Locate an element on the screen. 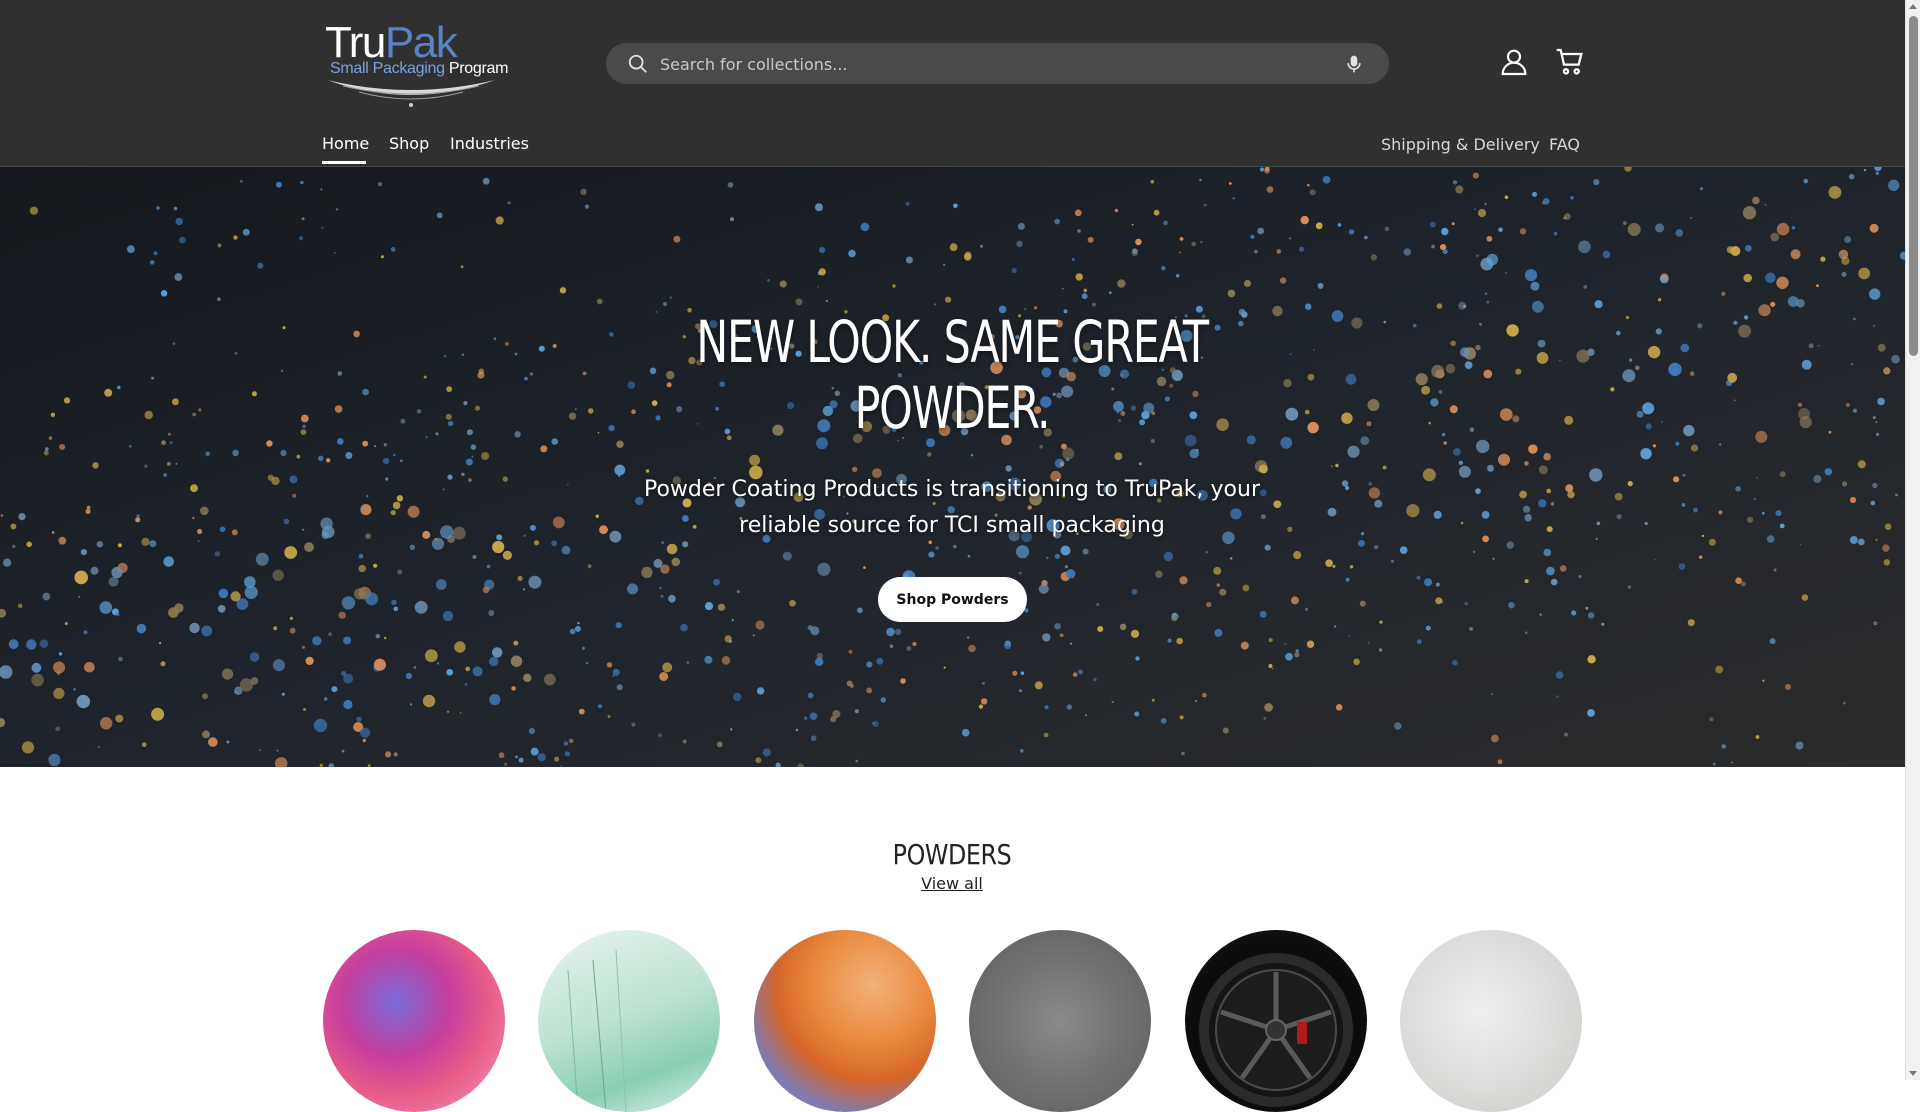 The width and height of the screenshot is (1920, 1112). view-all-link: View all is located at coordinates (952, 883).